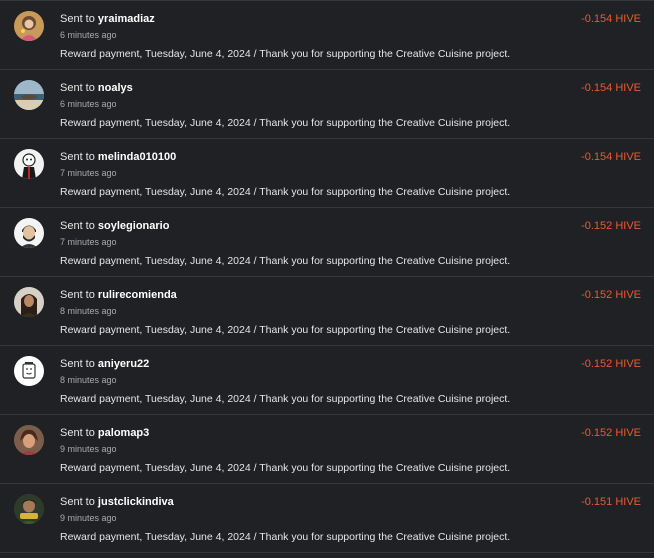 The image size is (654, 558). Describe the element at coordinates (611, 502) in the screenshot. I see `transfer-amount: -0.151 HIVE` at that location.